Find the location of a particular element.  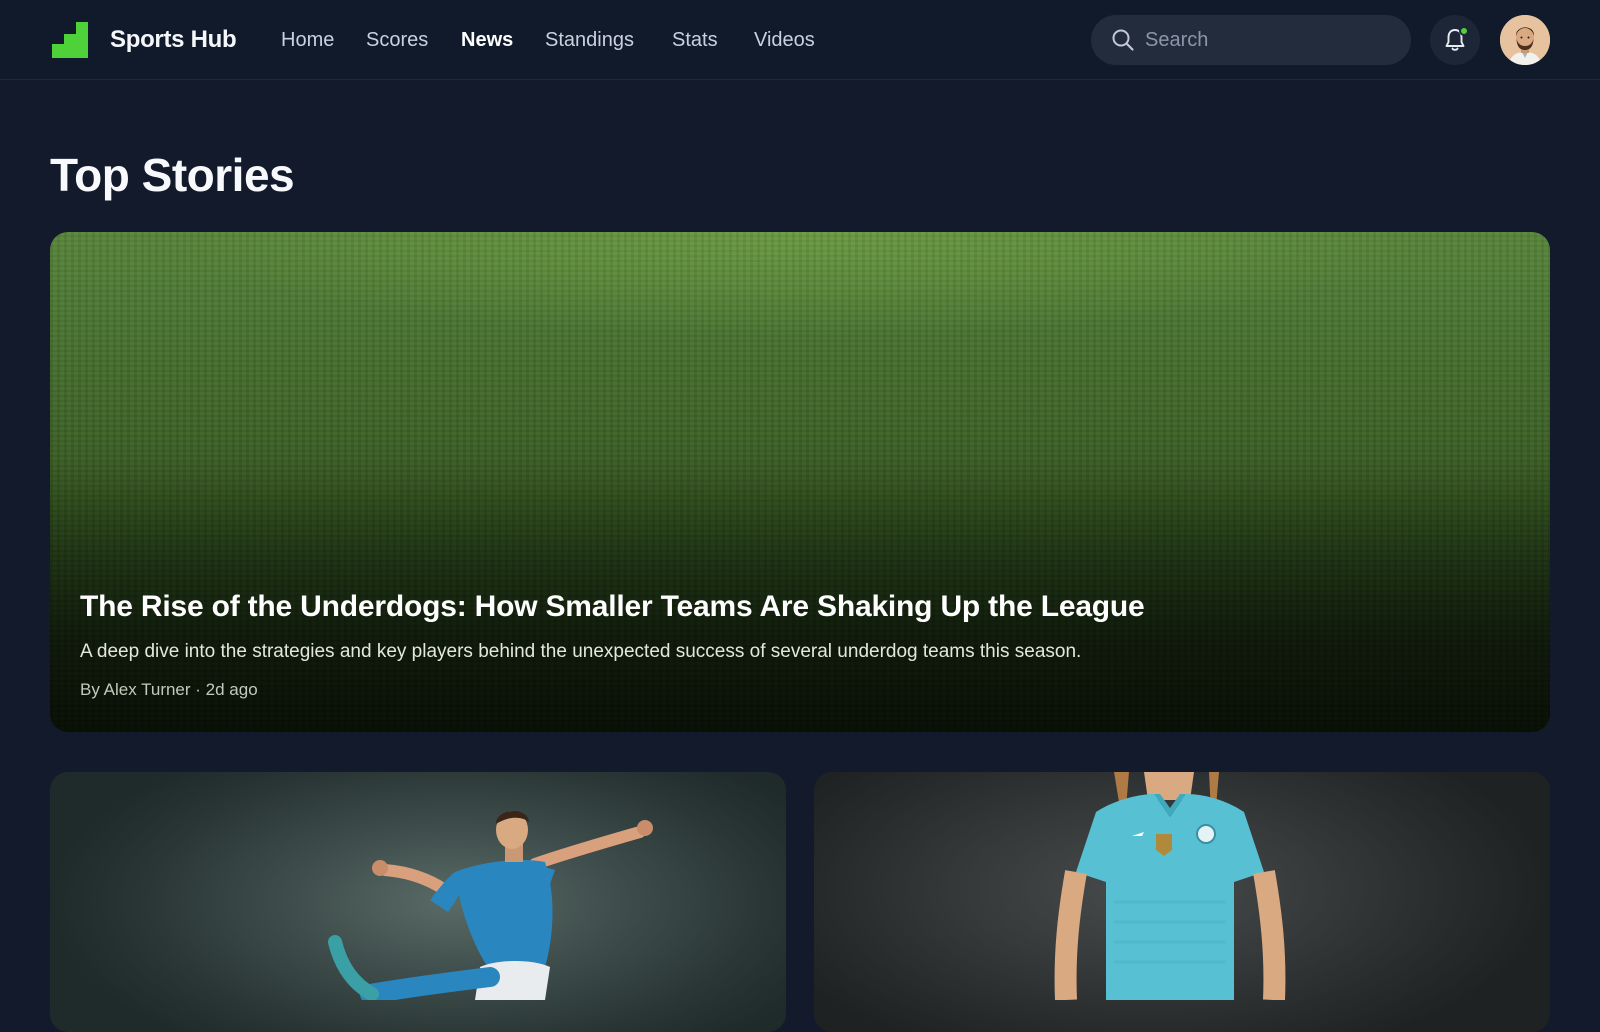

nav-item-videos: Videos is located at coordinates (784, 40).